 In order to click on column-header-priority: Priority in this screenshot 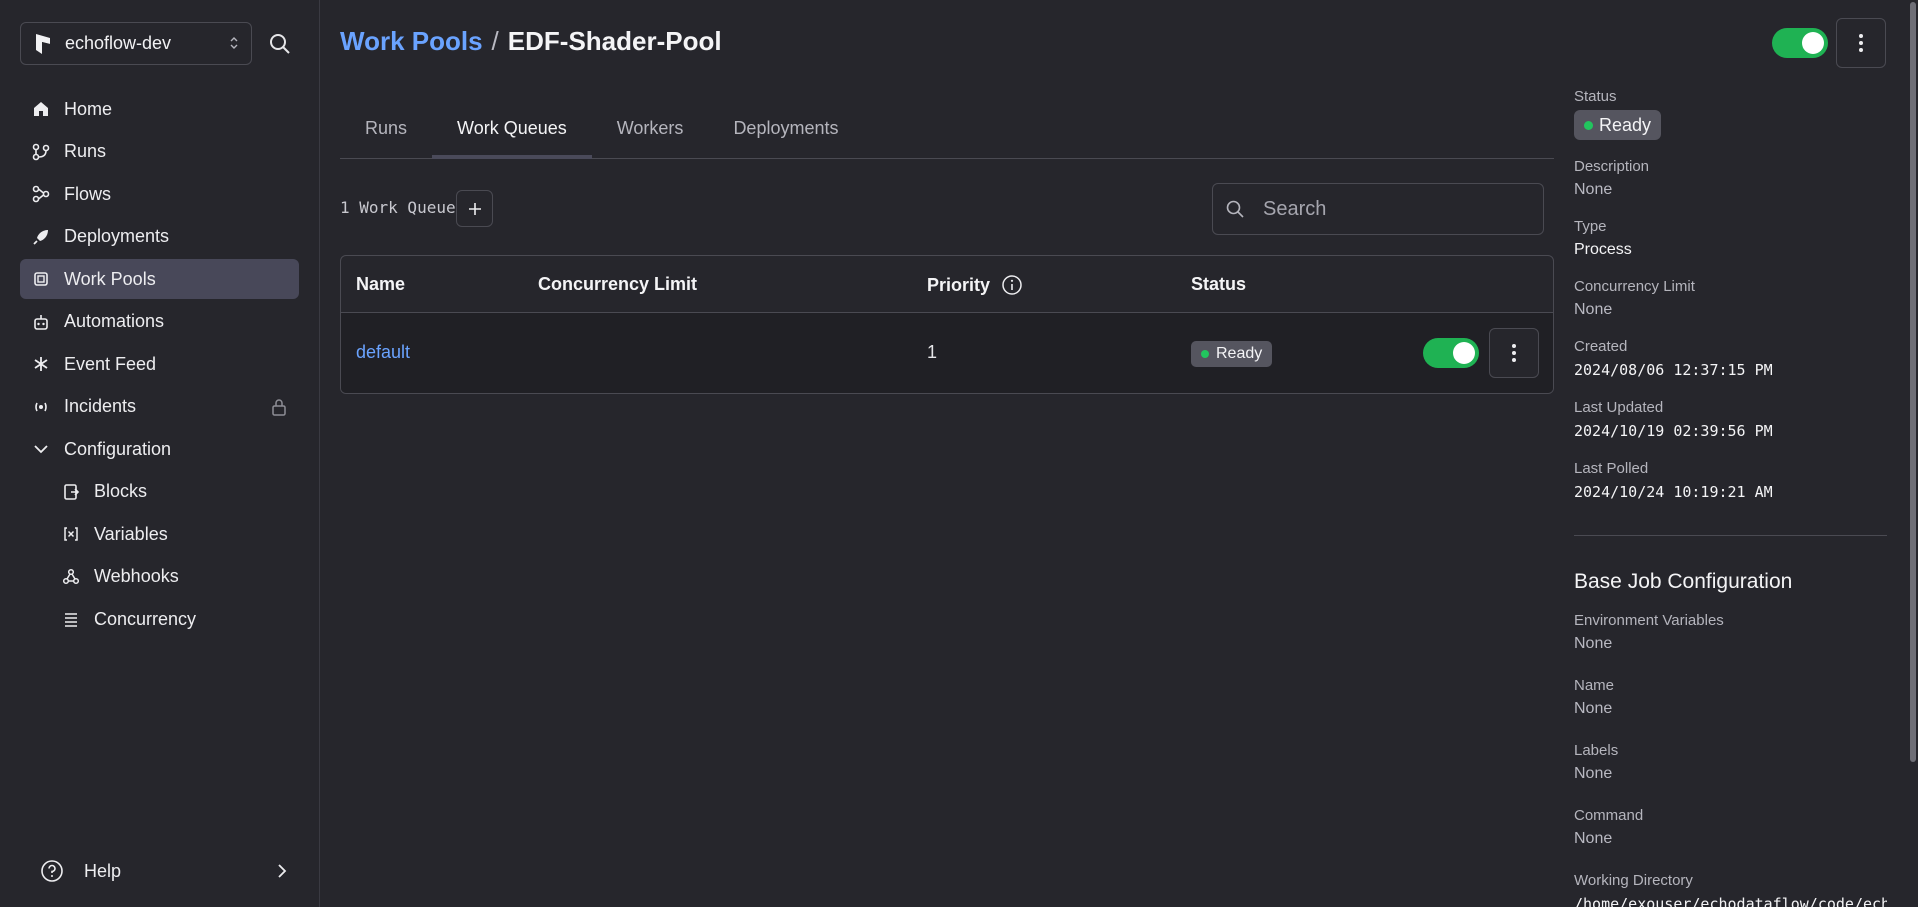, I will do `click(975, 285)`.